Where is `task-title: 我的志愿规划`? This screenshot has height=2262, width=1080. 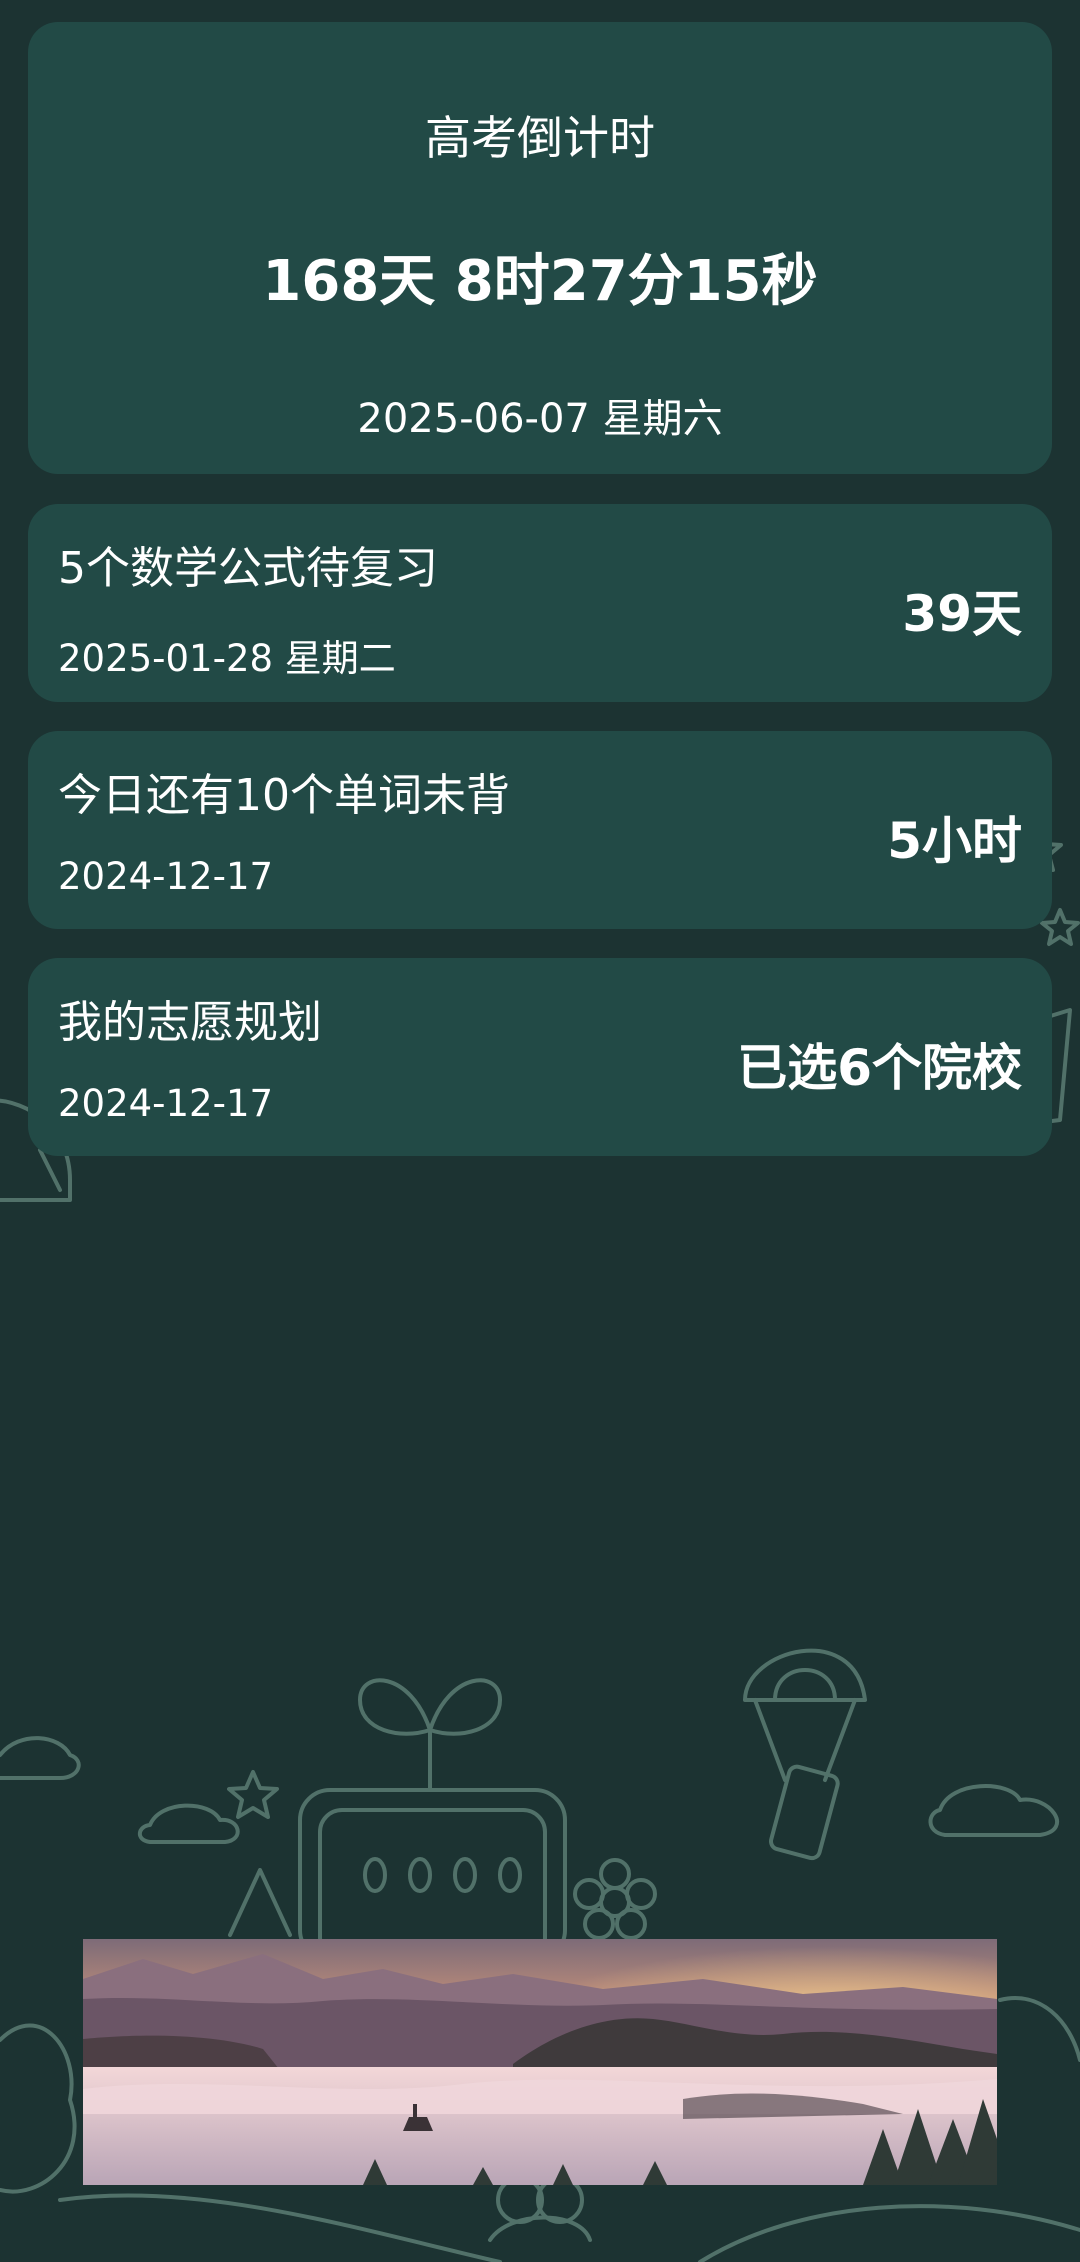 task-title: 我的志愿规划 is located at coordinates (190, 1022).